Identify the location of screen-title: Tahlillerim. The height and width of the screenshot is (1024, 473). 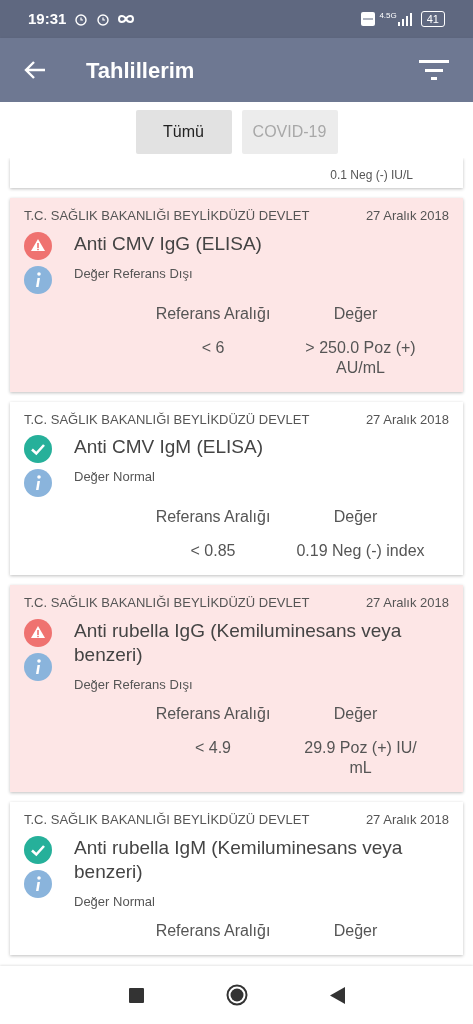
(140, 70).